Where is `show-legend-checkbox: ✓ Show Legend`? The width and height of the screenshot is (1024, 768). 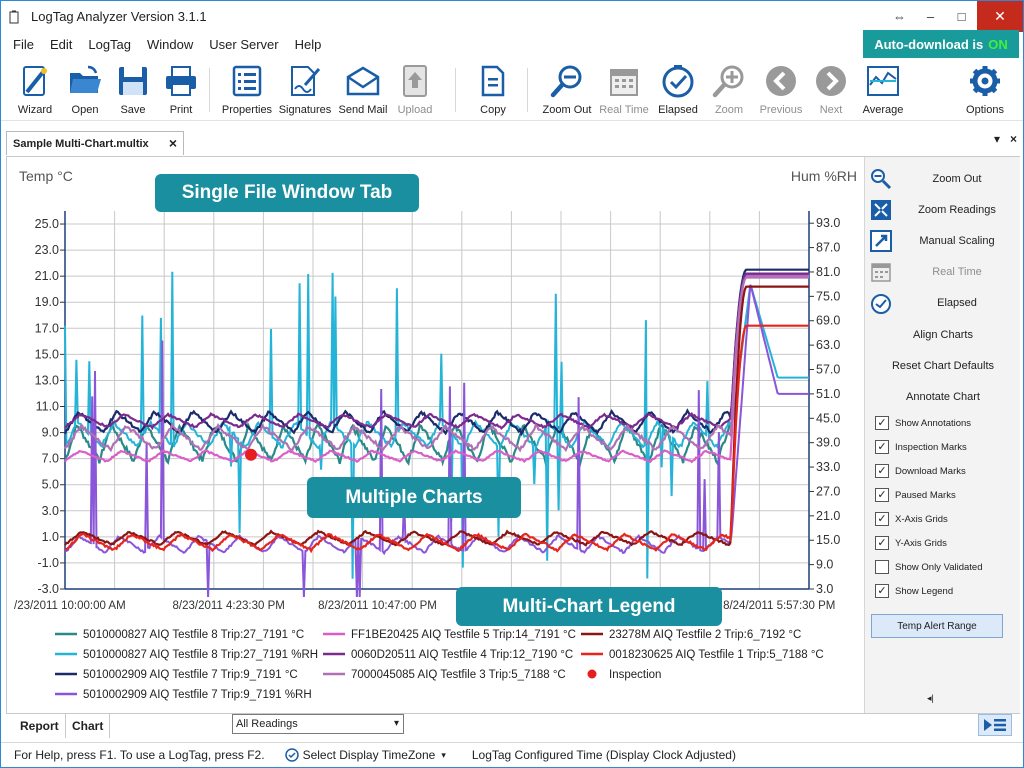
show-legend-checkbox: ✓ Show Legend is located at coordinates (914, 591).